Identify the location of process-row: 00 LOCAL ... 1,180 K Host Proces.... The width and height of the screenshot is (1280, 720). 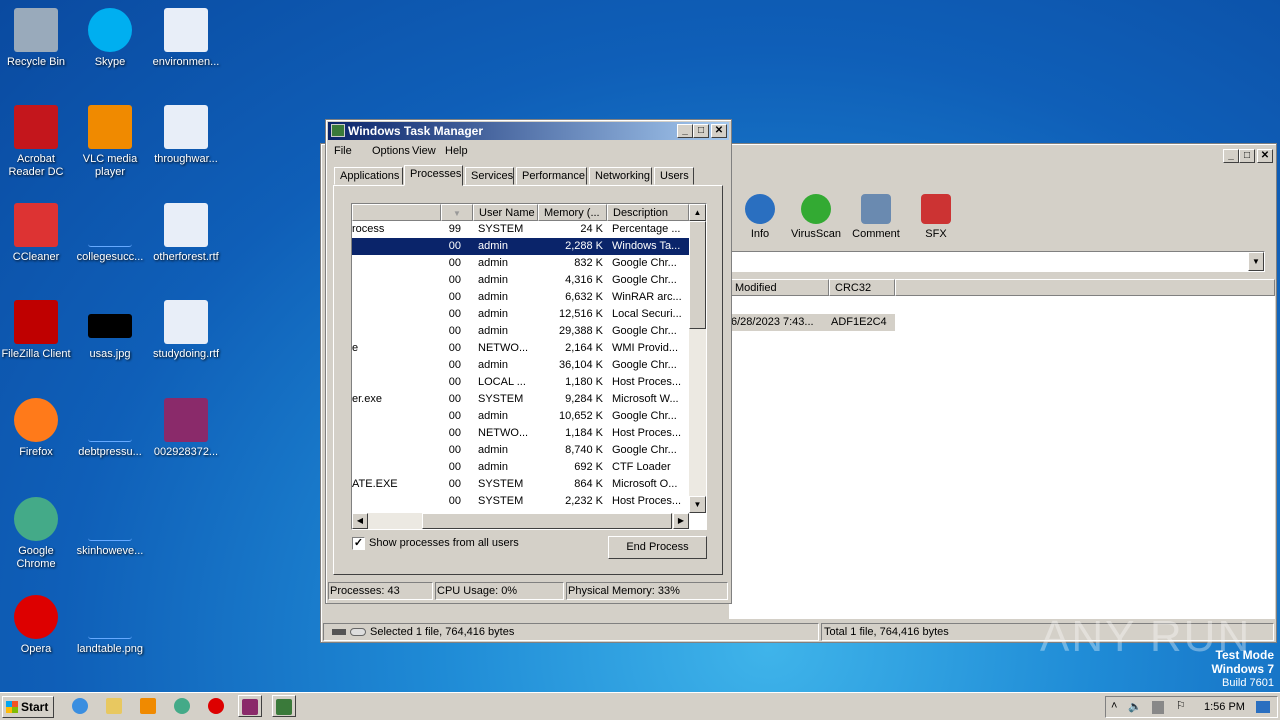
(520, 382).